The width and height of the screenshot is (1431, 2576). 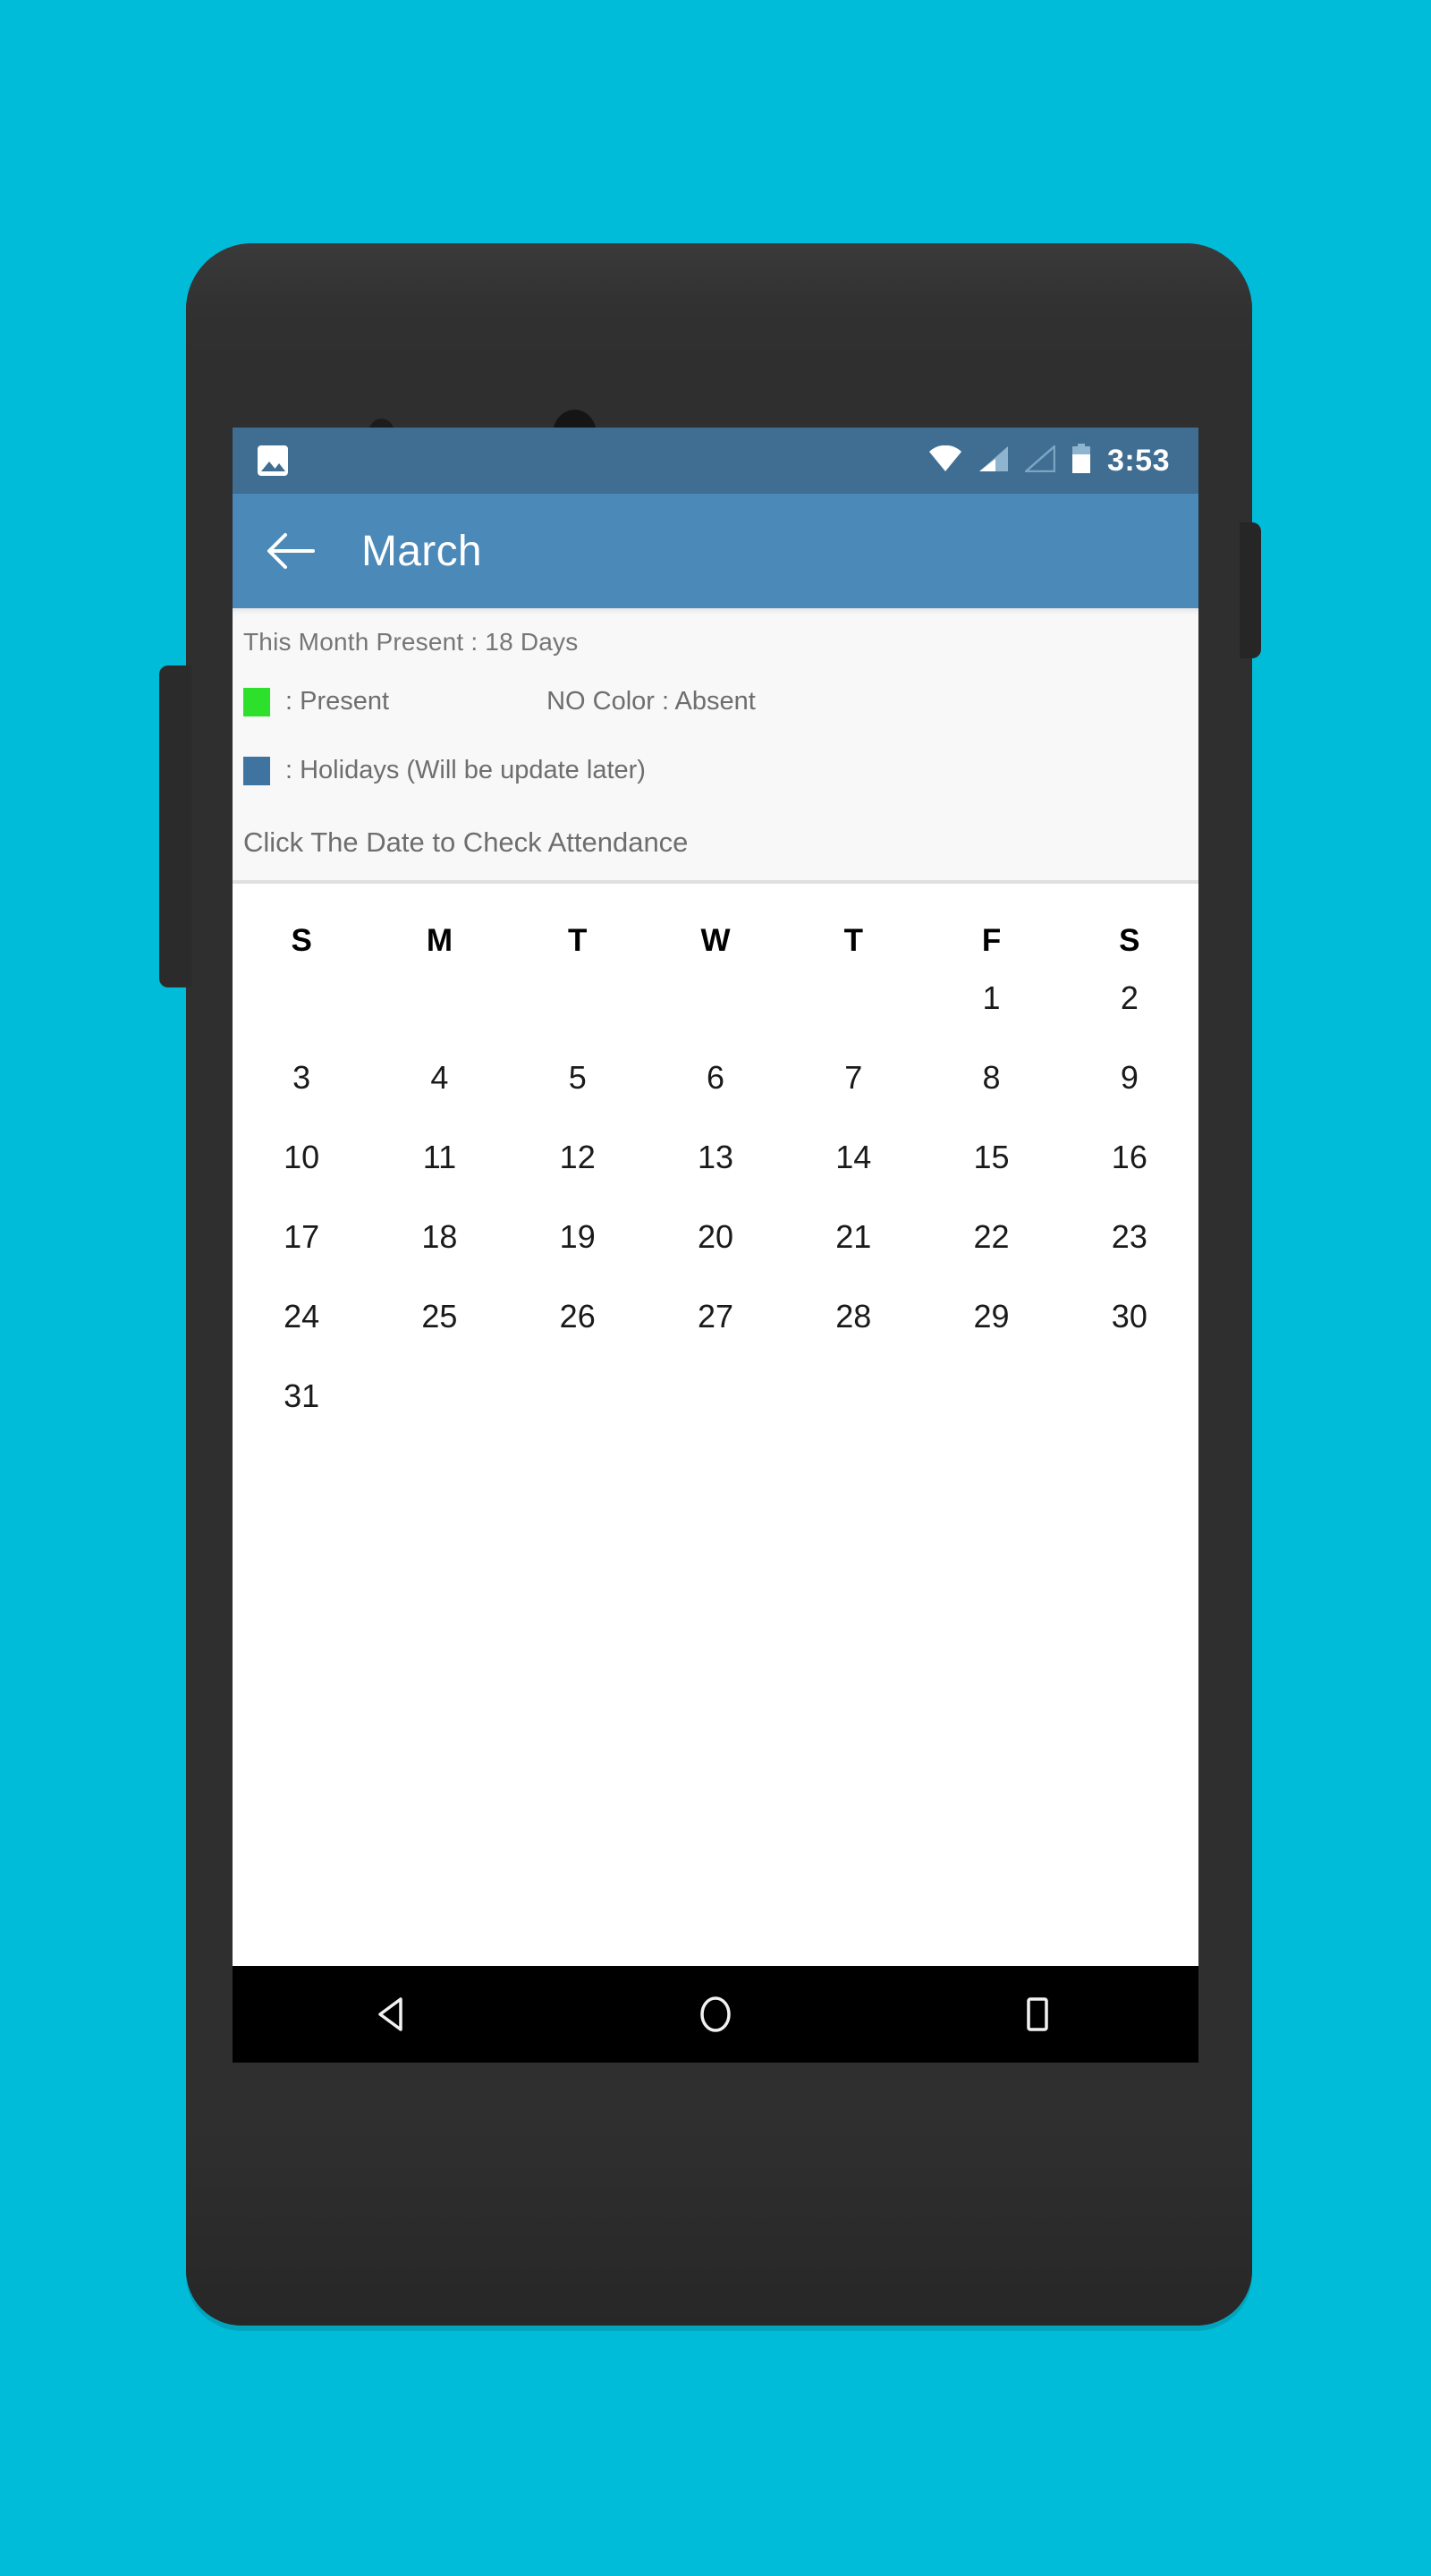 I want to click on signal-icon, so click(x=993, y=461).